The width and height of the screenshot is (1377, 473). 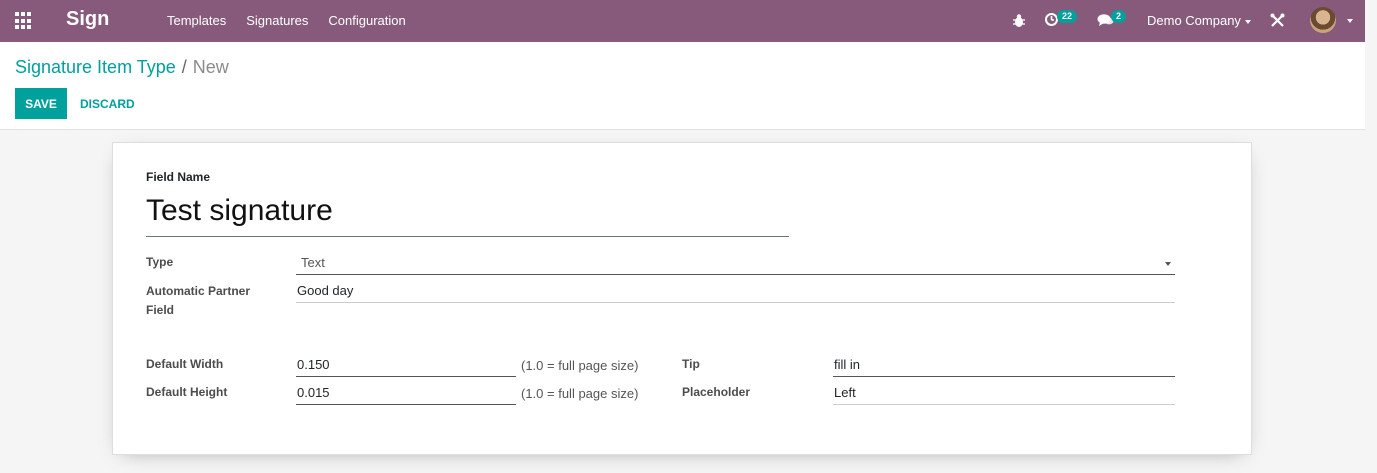 I want to click on breadcrumb: Signature Item Type / New, so click(x=122, y=67).